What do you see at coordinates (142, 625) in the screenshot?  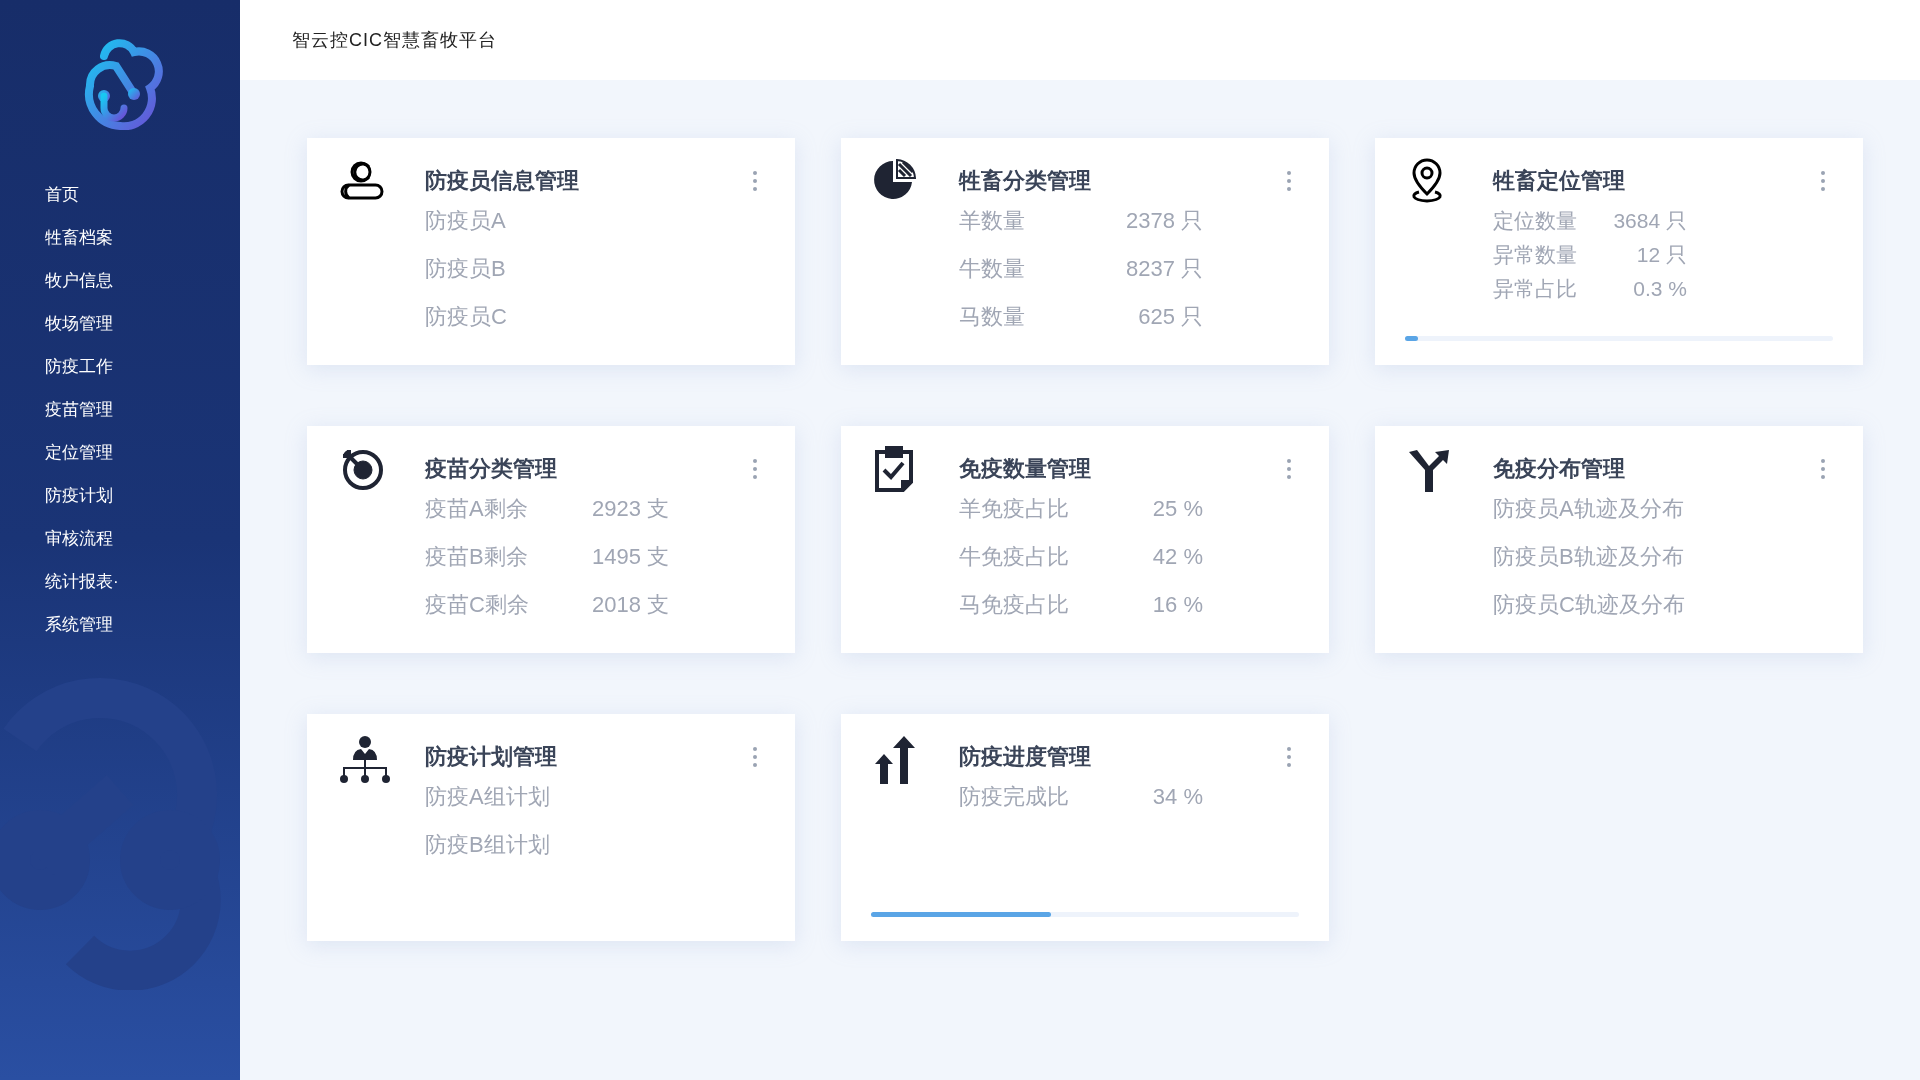 I see `nav-item: 系统管理` at bounding box center [142, 625].